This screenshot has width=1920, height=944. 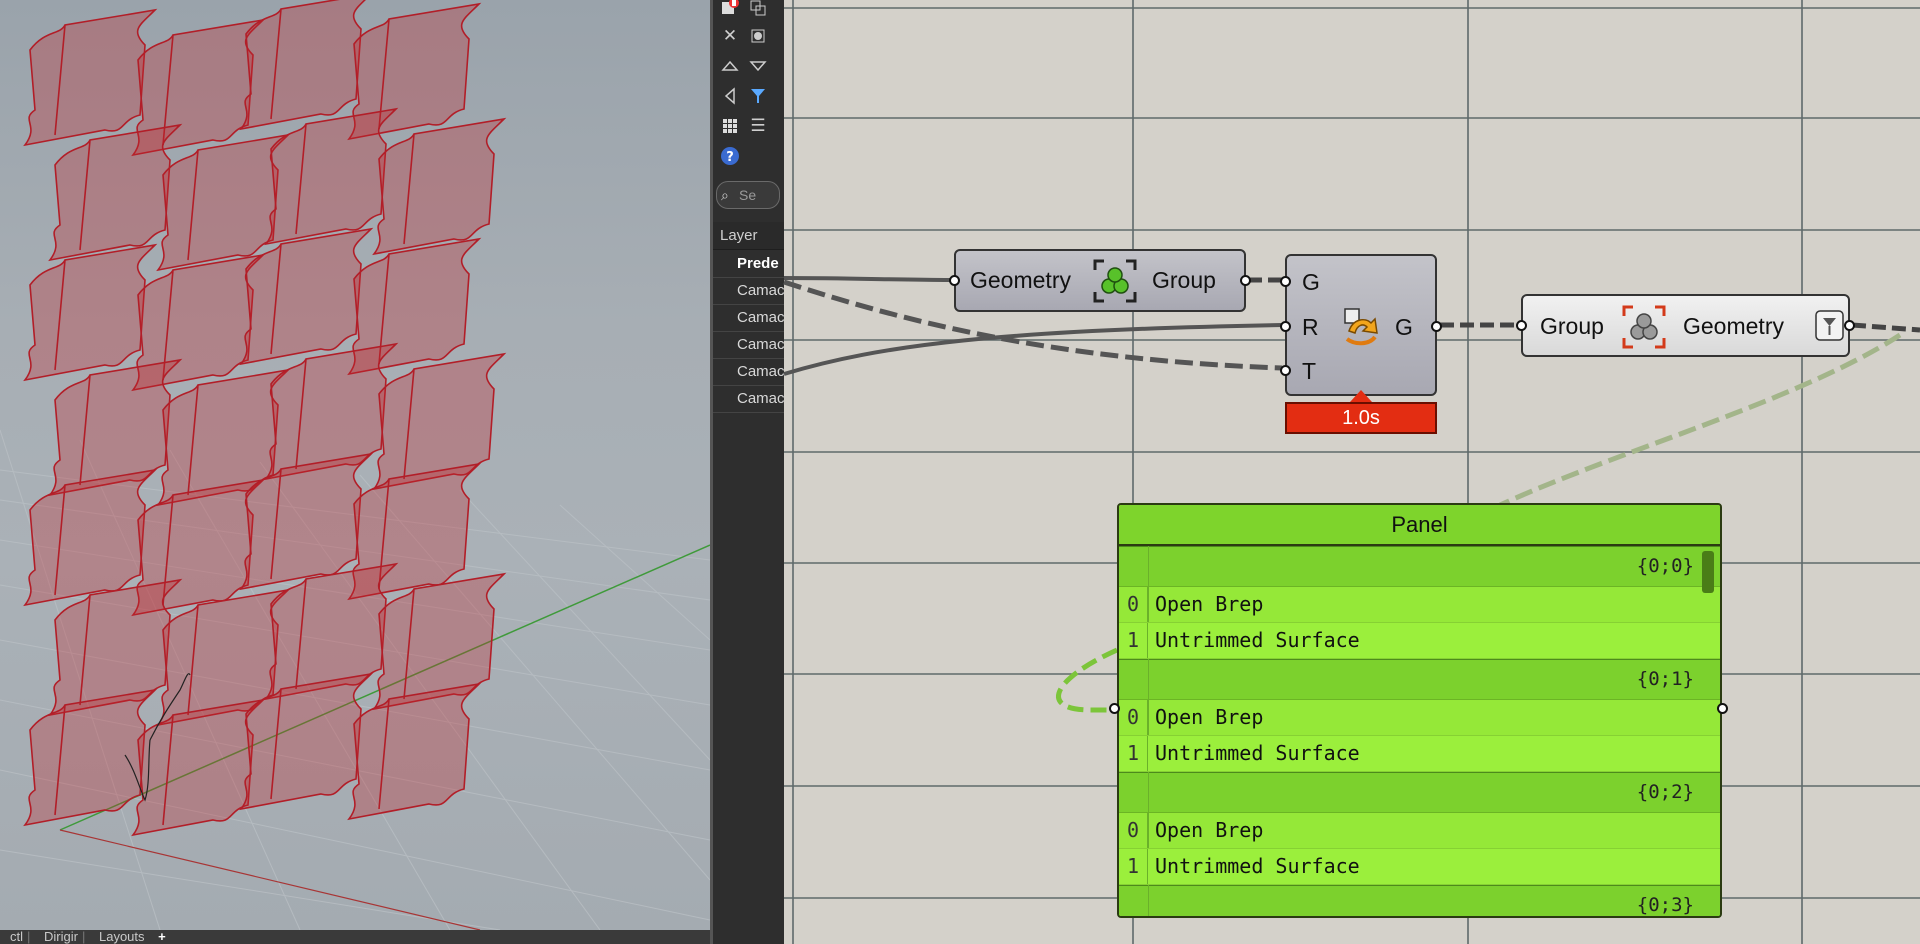 I want to click on input-r-label: R, so click(x=1310, y=327).